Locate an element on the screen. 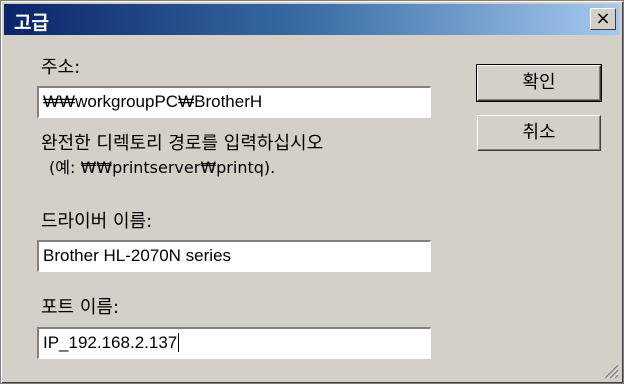  port-name-label: 포트 이름: is located at coordinates (80, 307).